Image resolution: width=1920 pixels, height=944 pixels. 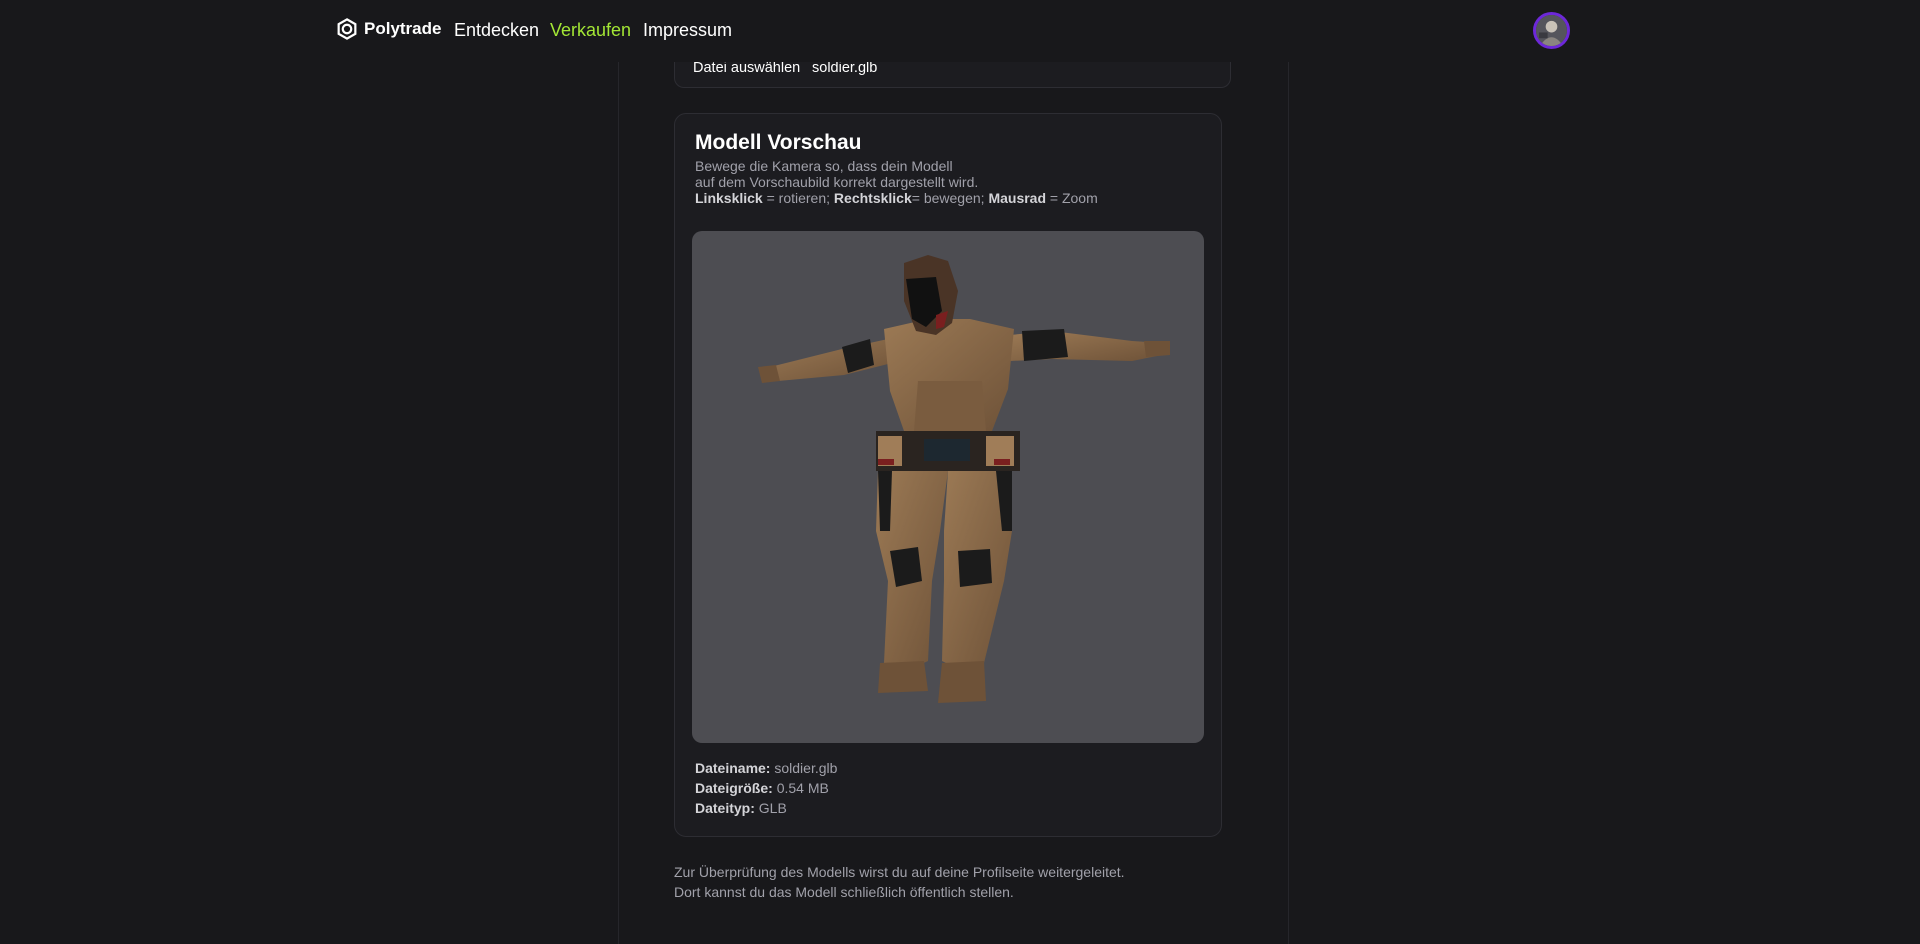 I want to click on mouse-wheel-action: = Zoom, so click(x=1073, y=198).